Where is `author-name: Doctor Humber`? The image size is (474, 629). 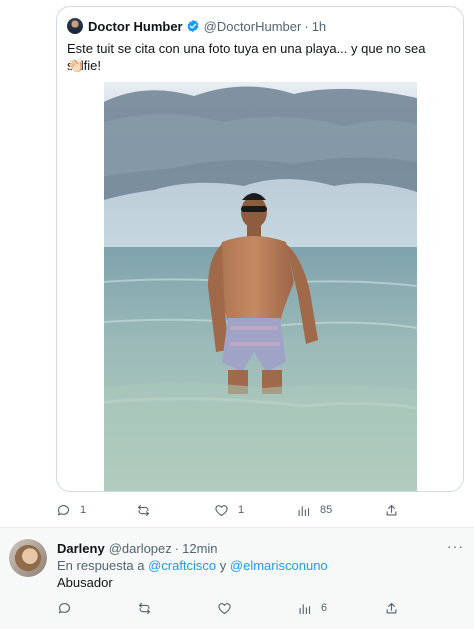
author-name: Doctor Humber is located at coordinates (135, 26).